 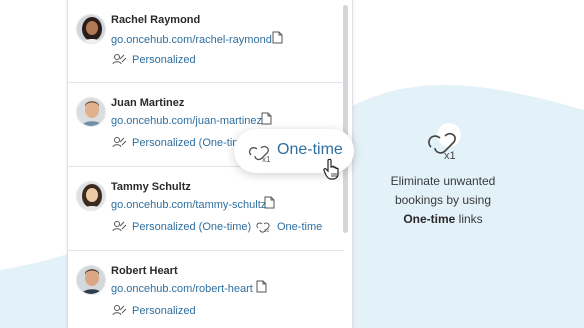 What do you see at coordinates (469, 219) in the screenshot?
I see `info-line-3-rest: links` at bounding box center [469, 219].